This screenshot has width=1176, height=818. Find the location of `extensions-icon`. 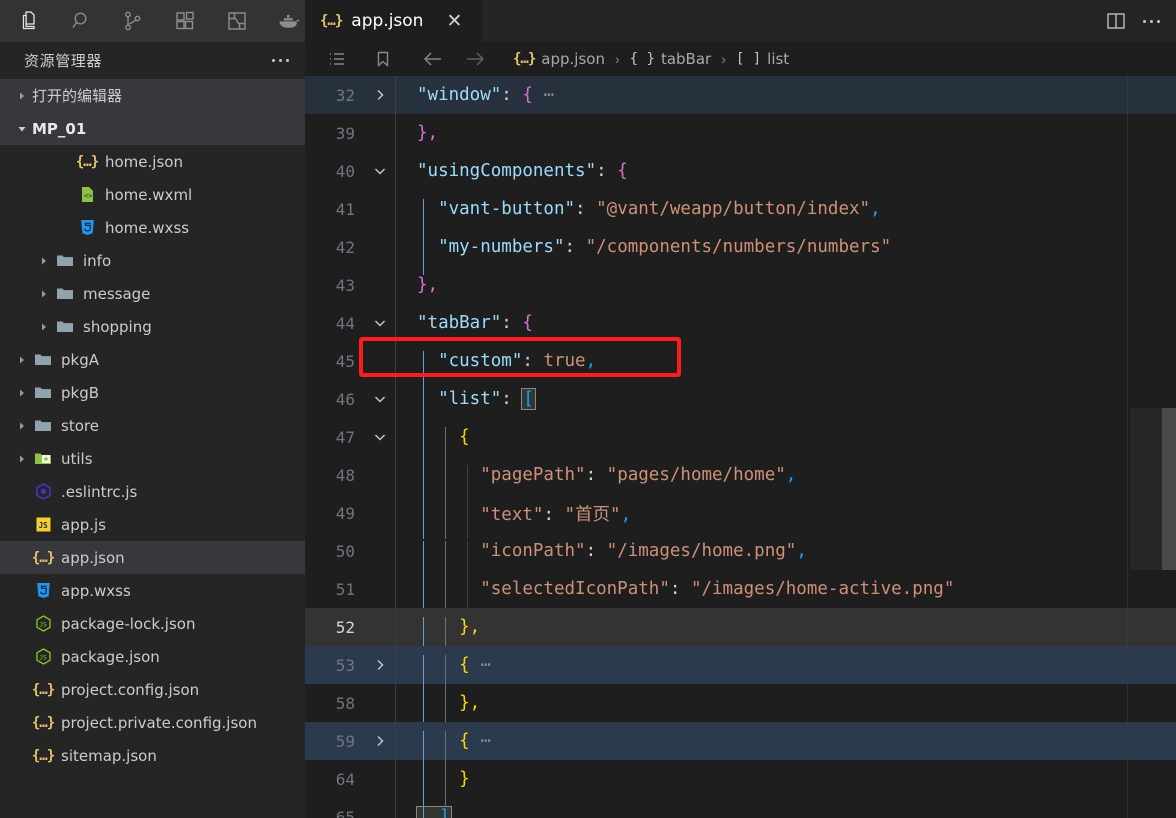

extensions-icon is located at coordinates (185, 21).